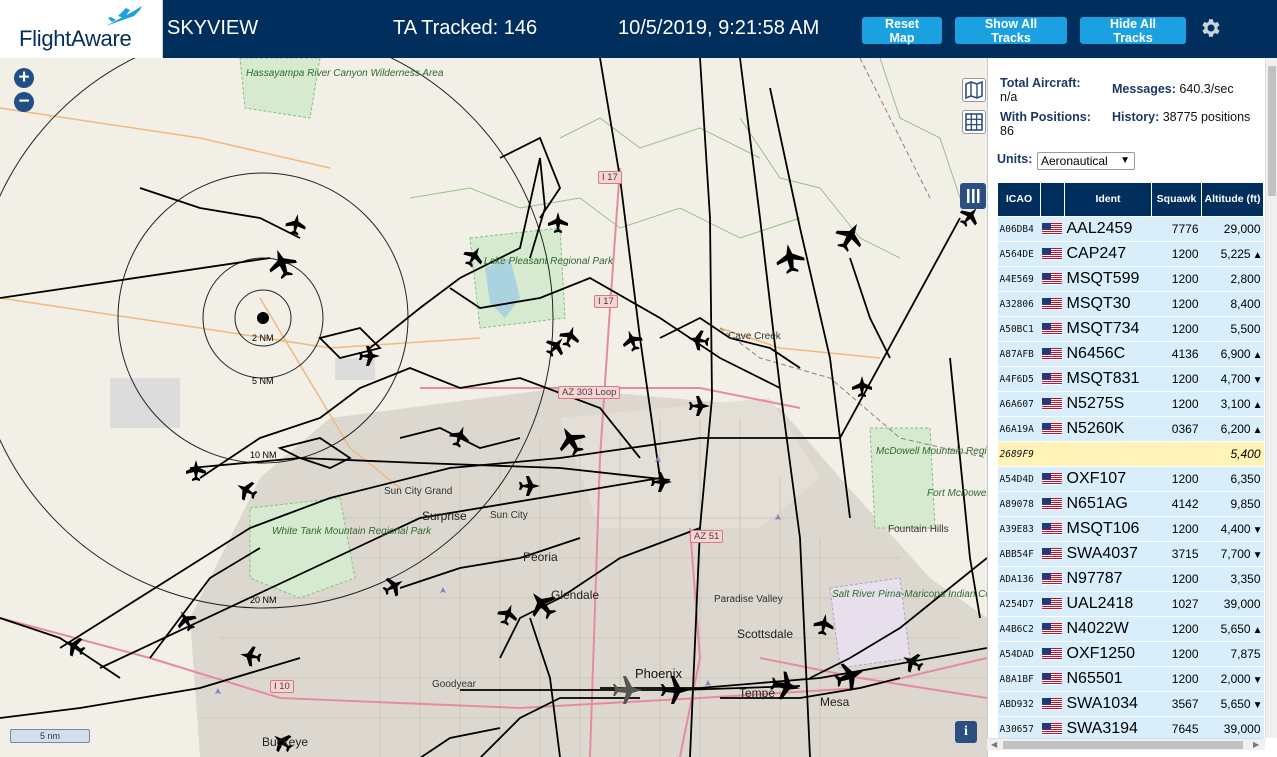  I want to click on col-header-squawk: Squawk, so click(1176, 199).